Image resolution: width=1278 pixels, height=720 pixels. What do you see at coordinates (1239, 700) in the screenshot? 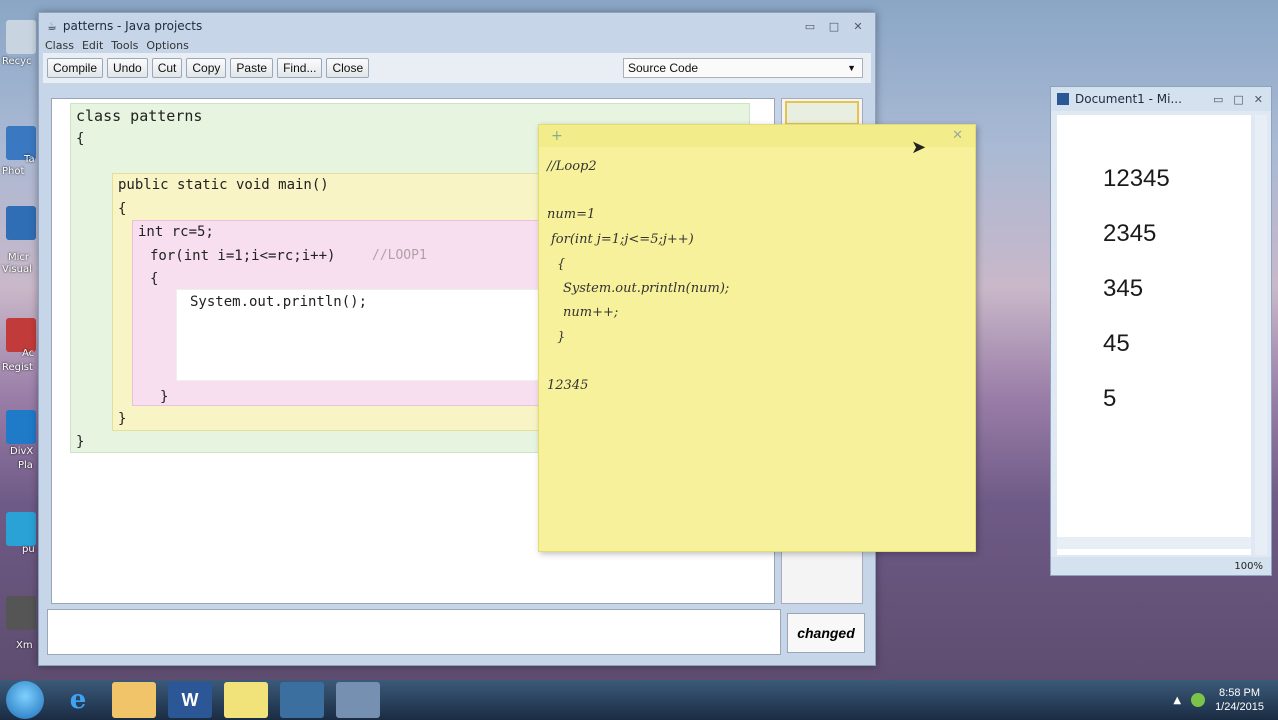
I see `clock: 8:58 PM 1/24/2015` at bounding box center [1239, 700].